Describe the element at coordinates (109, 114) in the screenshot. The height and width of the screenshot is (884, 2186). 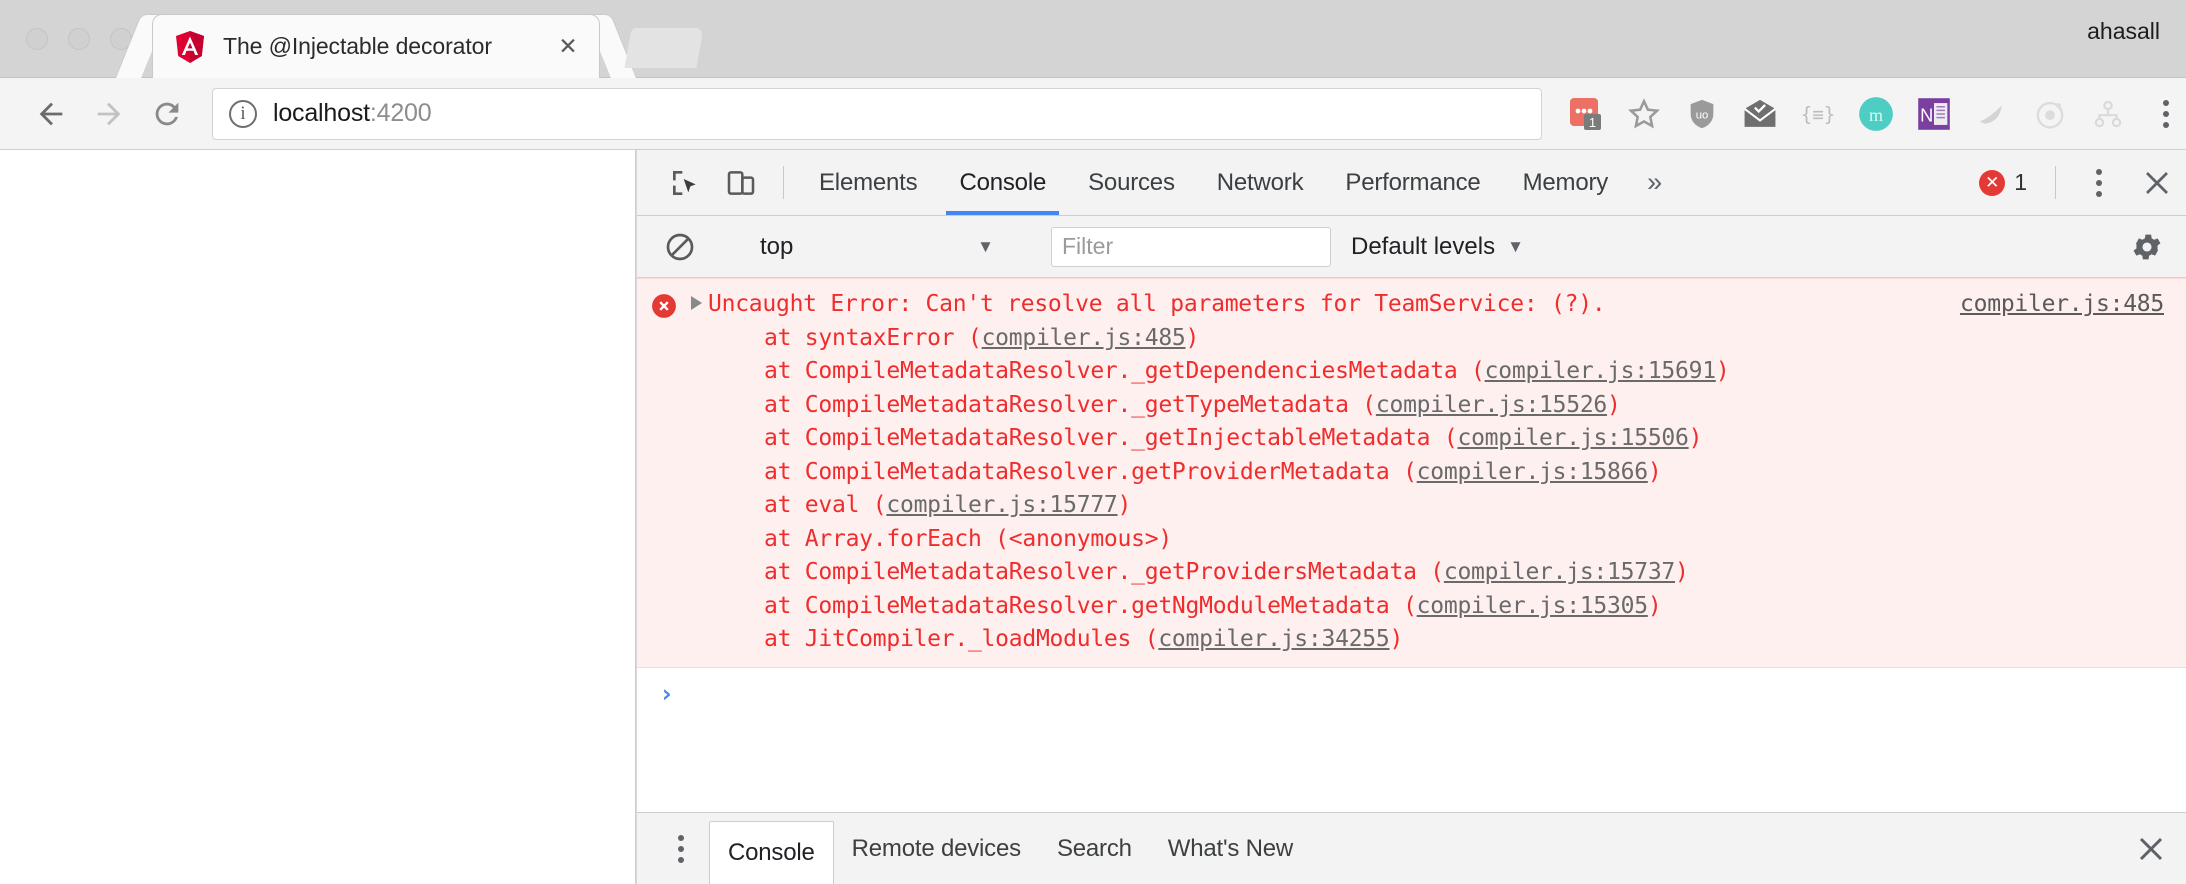
I see `forward-button` at that location.